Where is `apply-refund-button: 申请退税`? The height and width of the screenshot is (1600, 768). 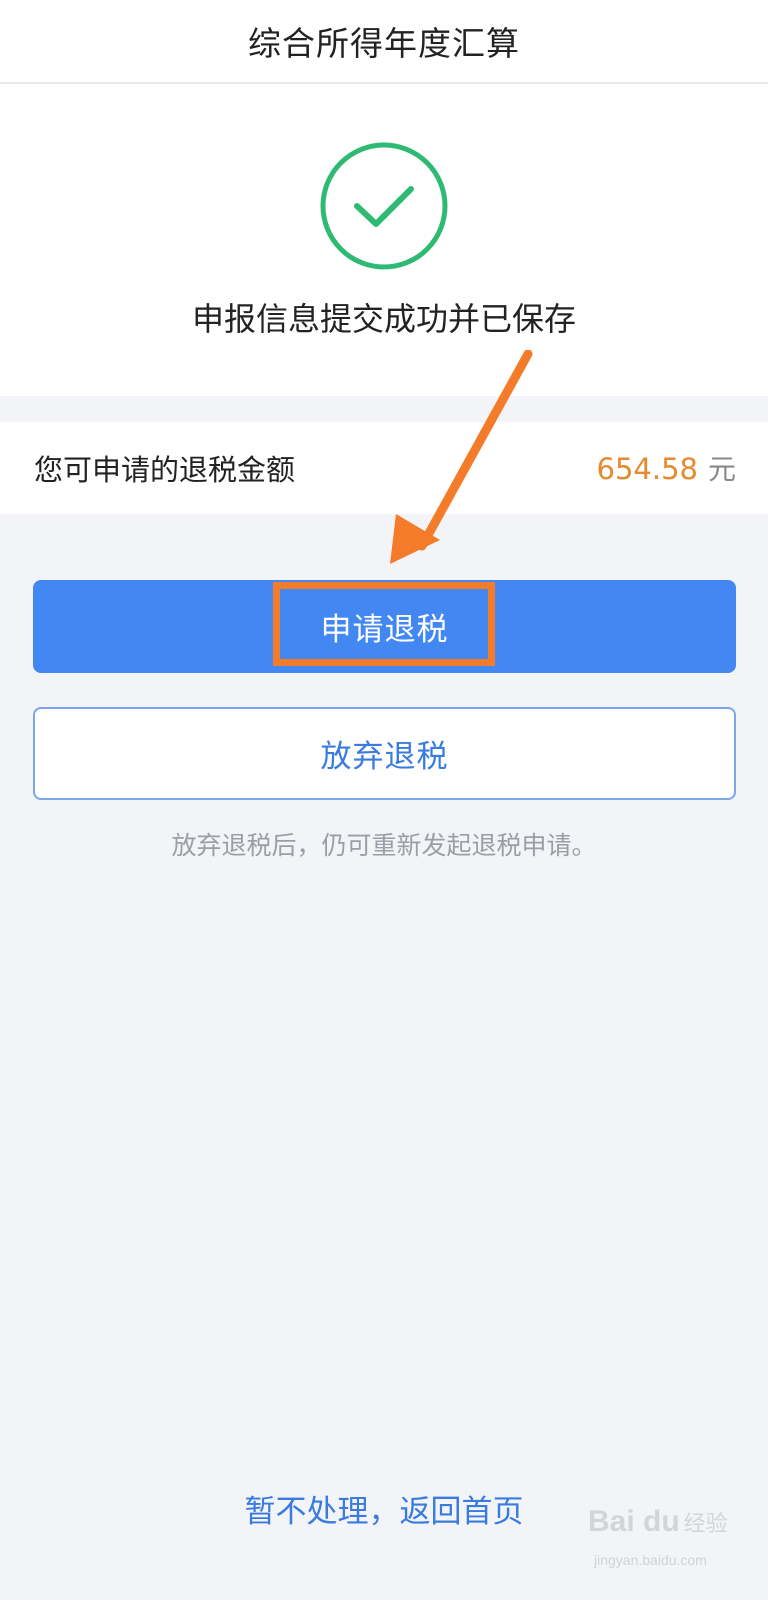 apply-refund-button: 申请退税 is located at coordinates (384, 626).